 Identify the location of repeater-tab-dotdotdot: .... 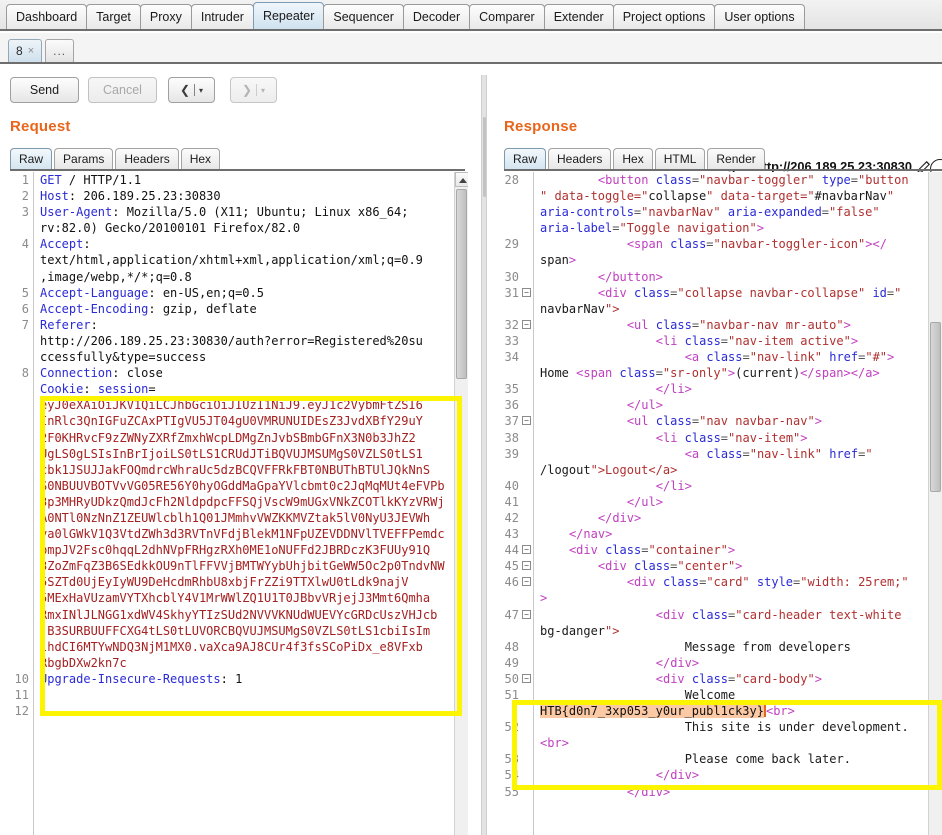
(60, 50).